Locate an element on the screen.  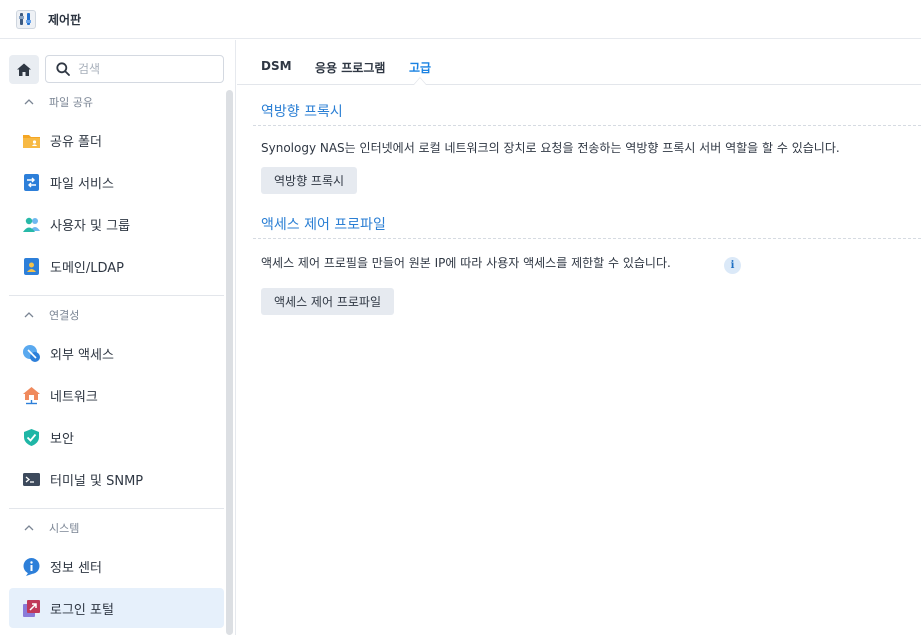
users-groups-icon is located at coordinates (31, 224).